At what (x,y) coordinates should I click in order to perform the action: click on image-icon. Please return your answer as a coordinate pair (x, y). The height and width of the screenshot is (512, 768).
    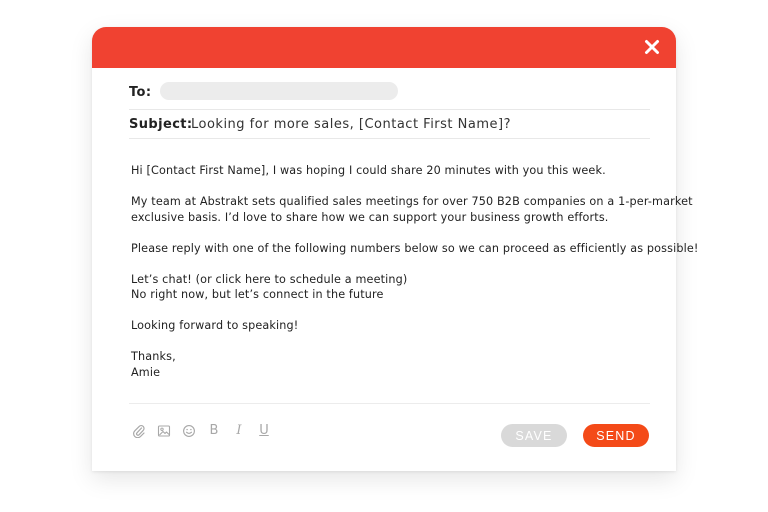
    Looking at the image, I should click on (164, 431).